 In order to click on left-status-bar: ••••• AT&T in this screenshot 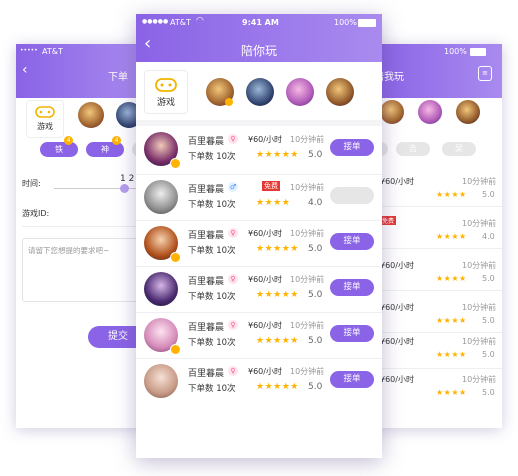, I will do `click(81, 52)`.